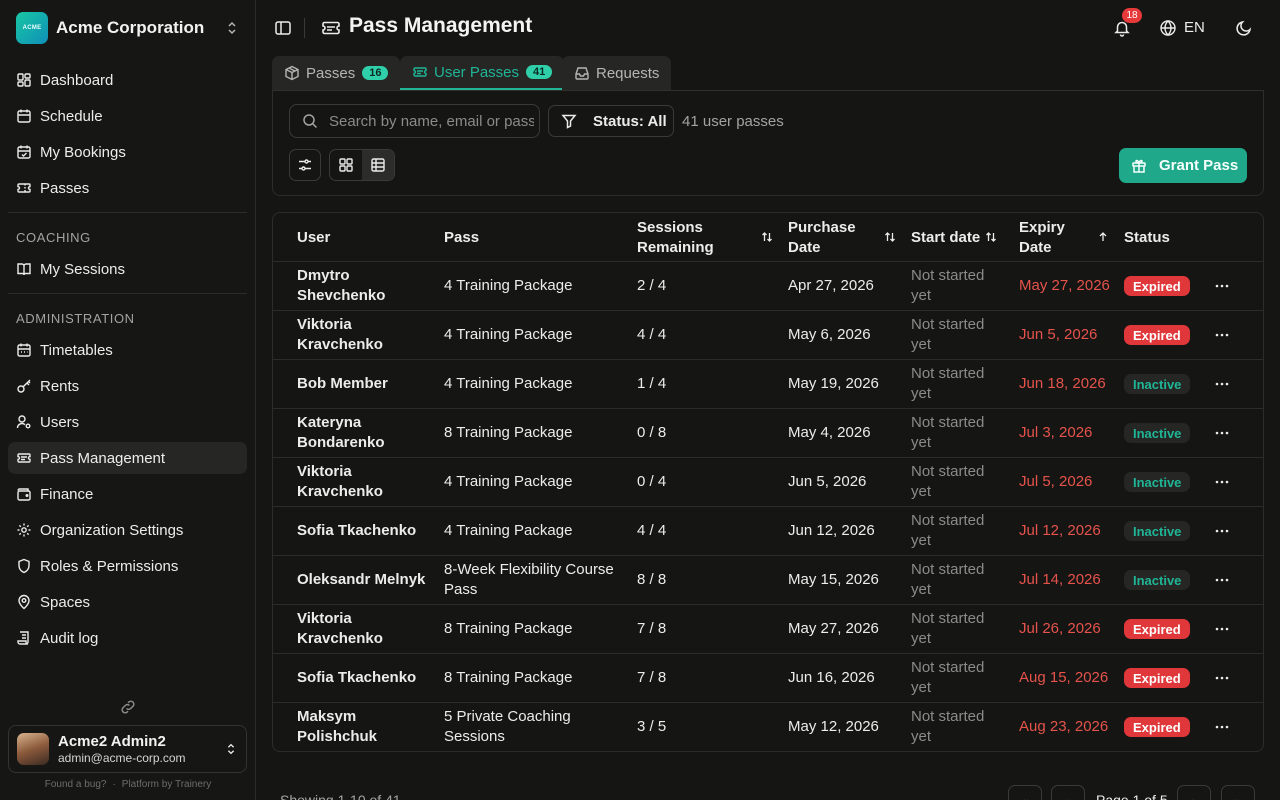  What do you see at coordinates (611, 121) in the screenshot?
I see `status-filter-button: Status: All` at bounding box center [611, 121].